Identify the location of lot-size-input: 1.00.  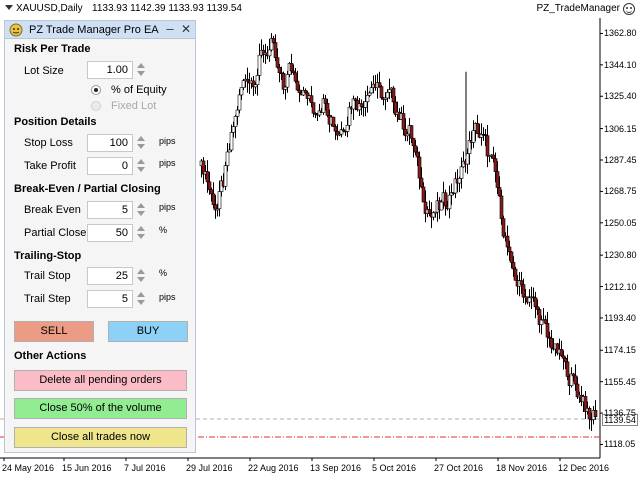
(110, 70).